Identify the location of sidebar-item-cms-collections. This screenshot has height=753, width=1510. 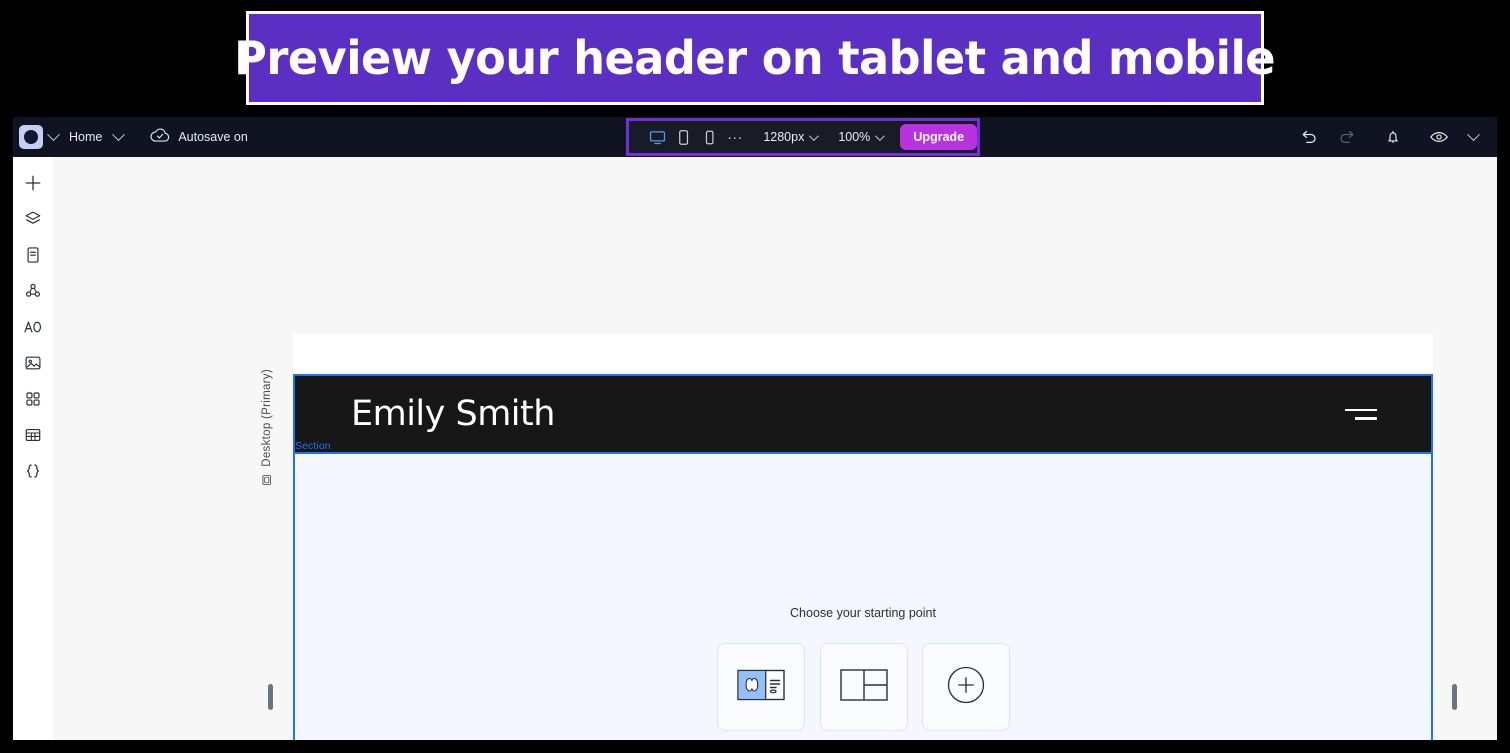
(33, 435).